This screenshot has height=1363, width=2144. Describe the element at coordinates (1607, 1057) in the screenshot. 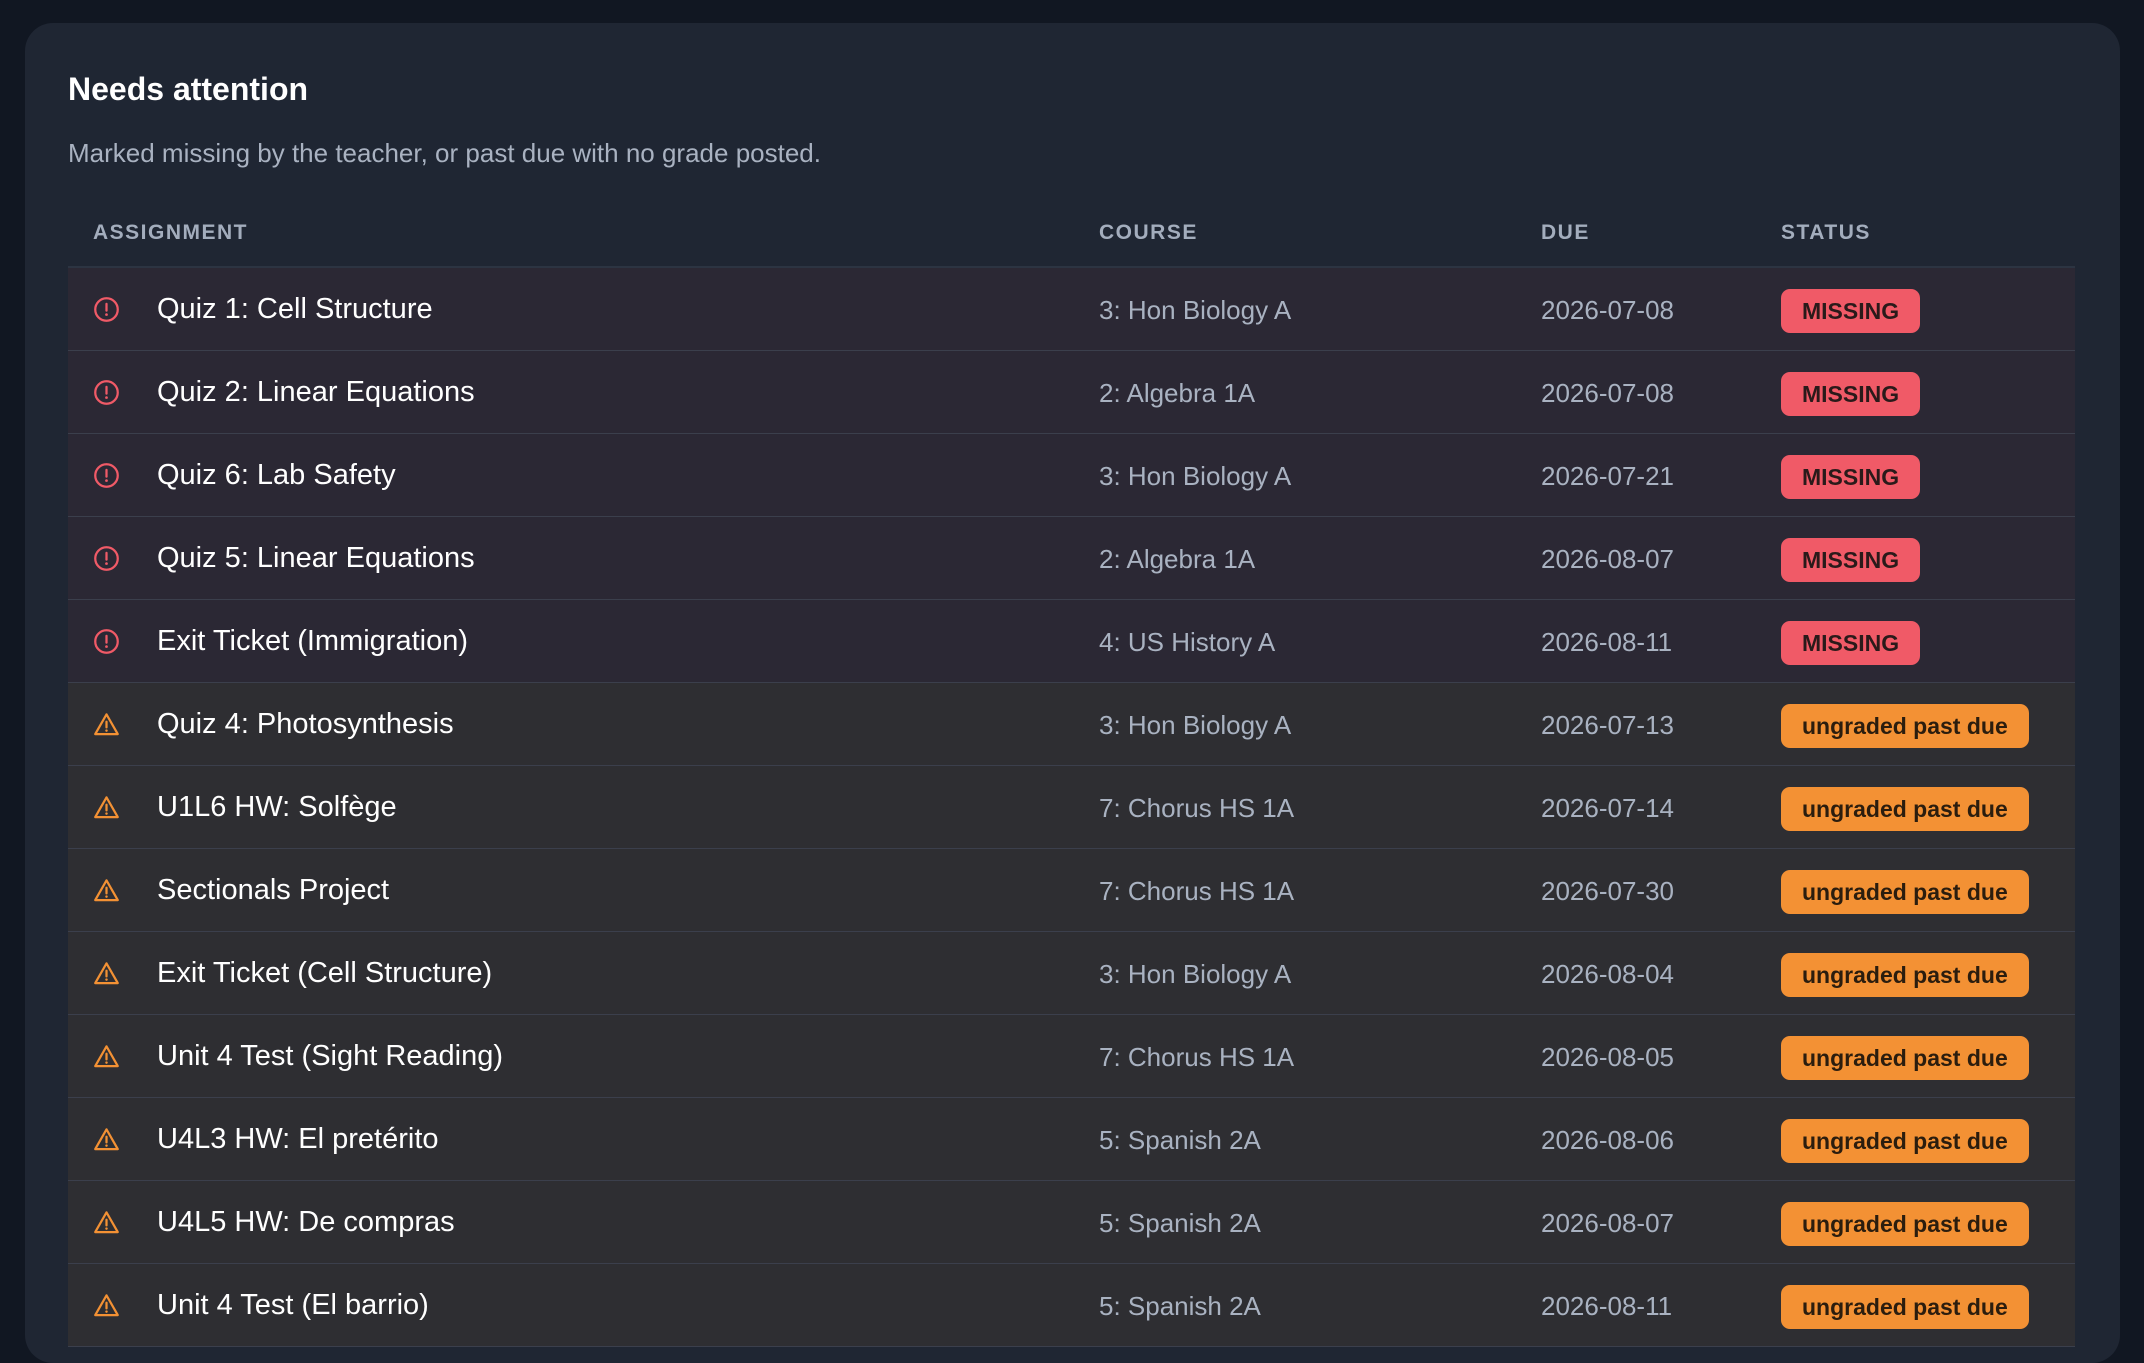

I see `due-date: 2026-08-05` at that location.